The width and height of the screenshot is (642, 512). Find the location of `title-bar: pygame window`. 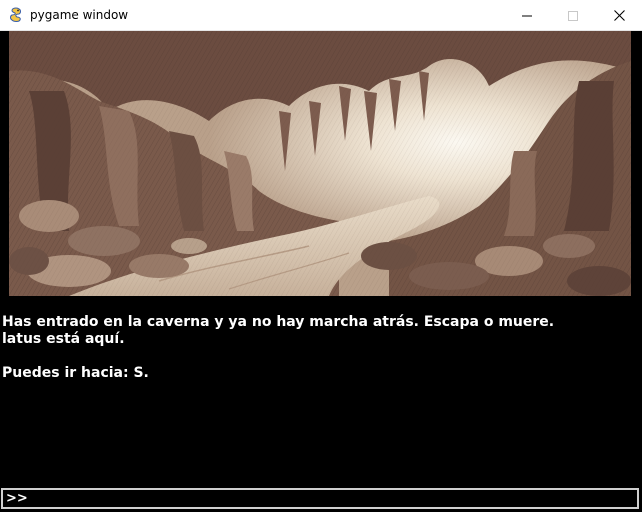

title-bar: pygame window is located at coordinates (321, 15).